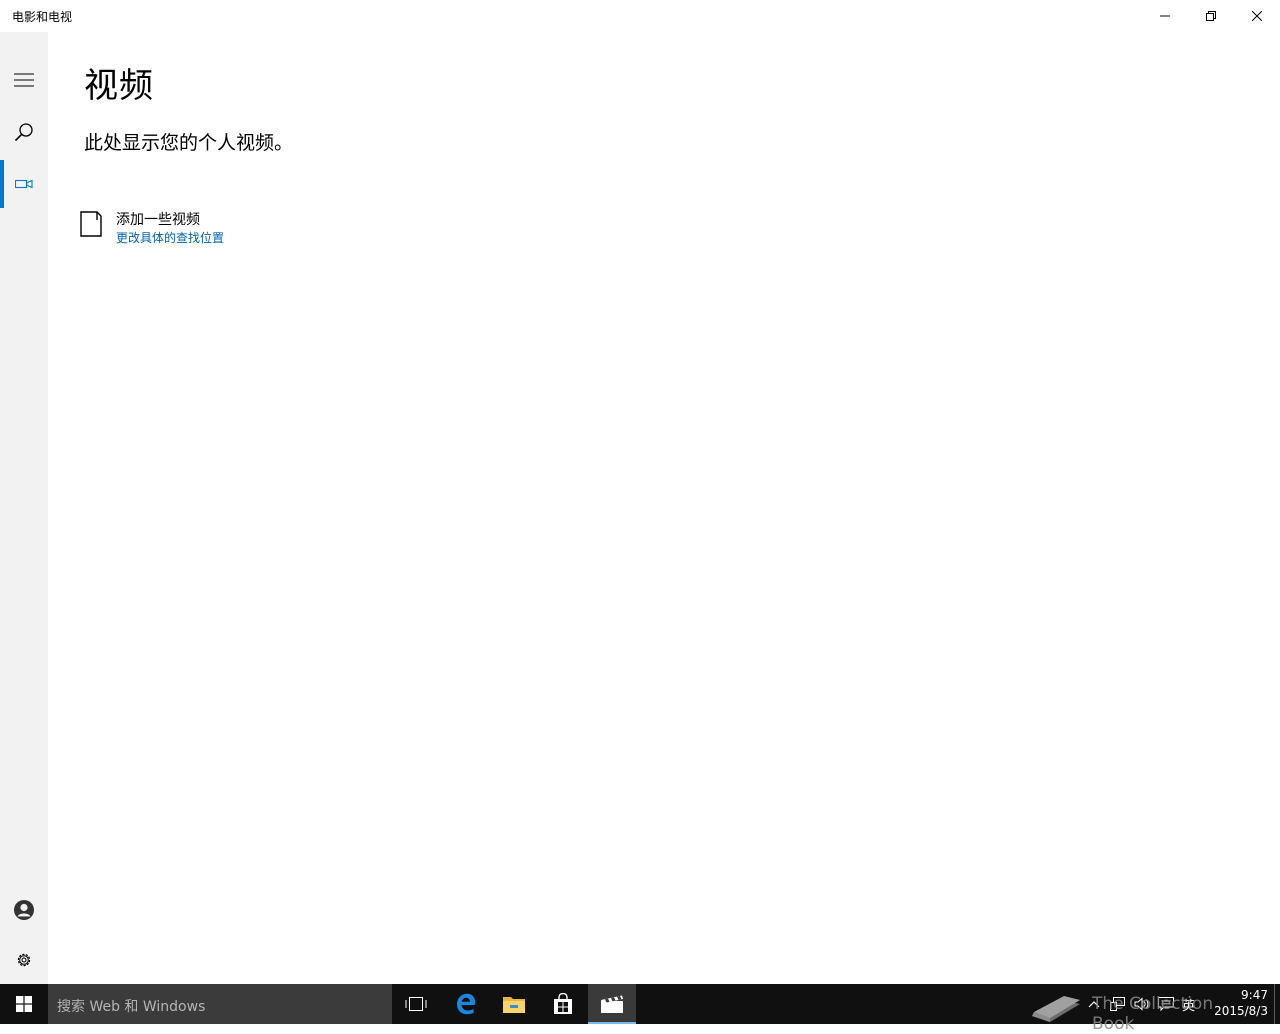 Image resolution: width=1280 pixels, height=1034 pixels. I want to click on store-button, so click(563, 1004).